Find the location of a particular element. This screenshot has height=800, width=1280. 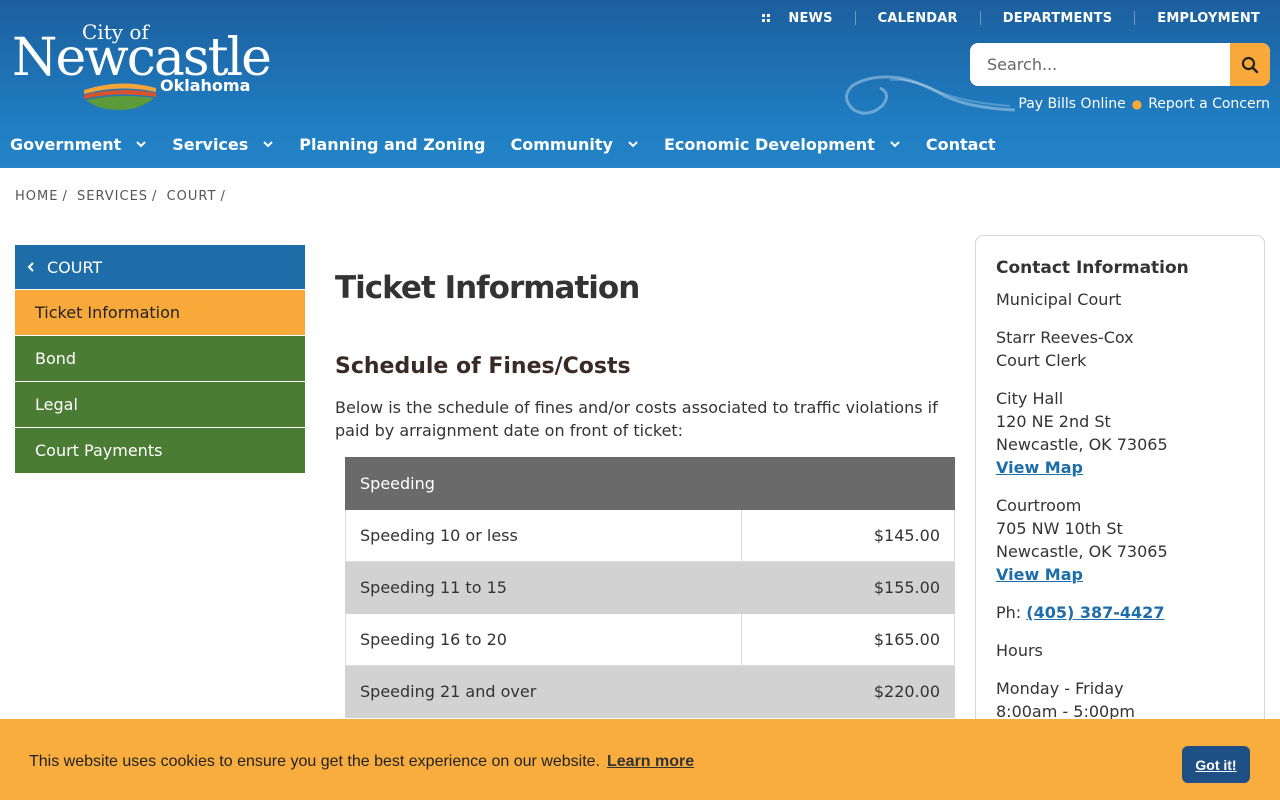

nav-label: Economic Development is located at coordinates (769, 144).